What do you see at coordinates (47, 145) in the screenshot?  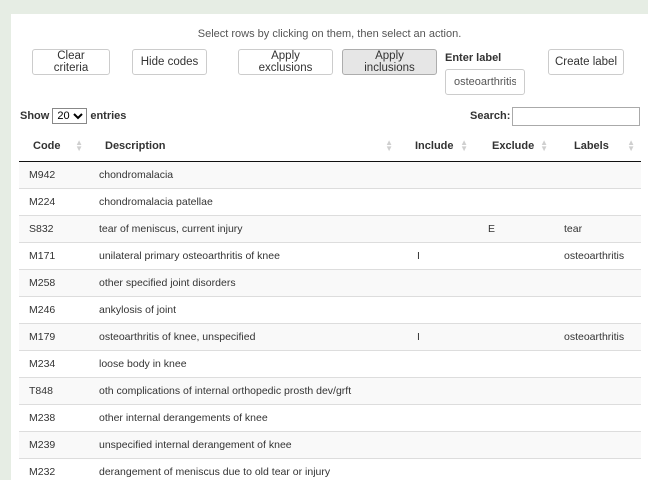 I see `column-header-label: Code` at bounding box center [47, 145].